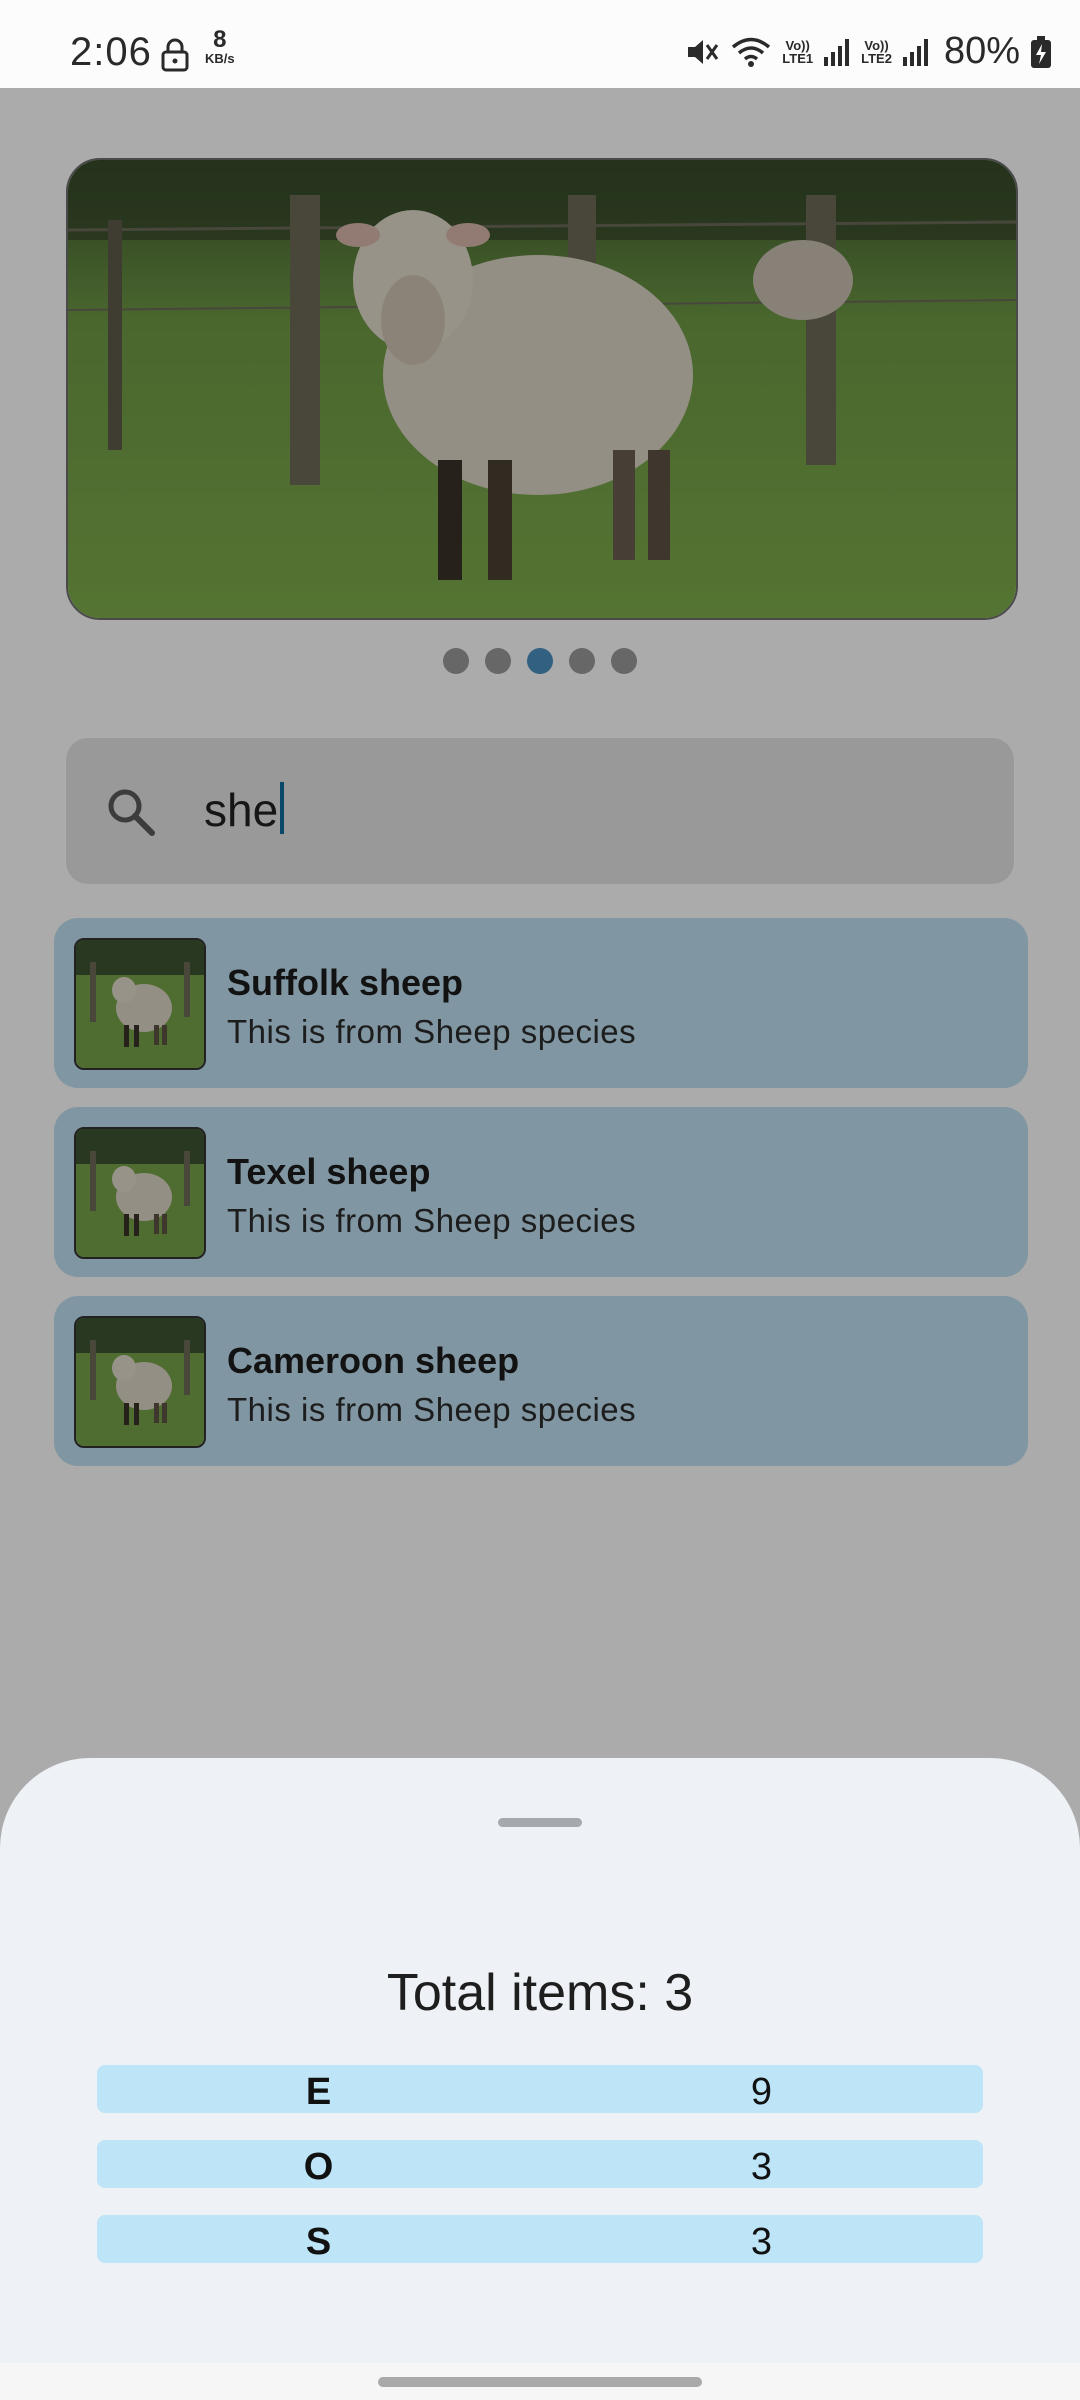  Describe the element at coordinates (318, 2167) in the screenshot. I see `row-key: O` at that location.